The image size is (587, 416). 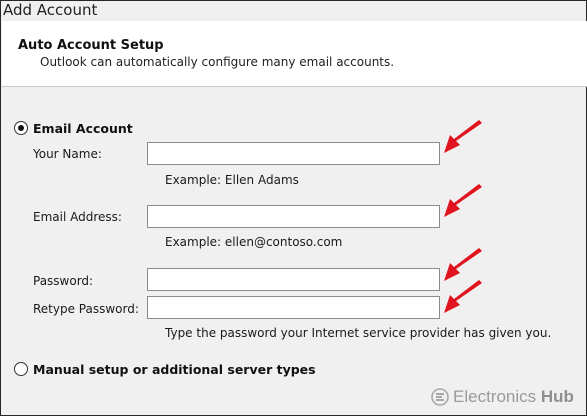 What do you see at coordinates (21, 369) in the screenshot?
I see `manual-setup-radio` at bounding box center [21, 369].